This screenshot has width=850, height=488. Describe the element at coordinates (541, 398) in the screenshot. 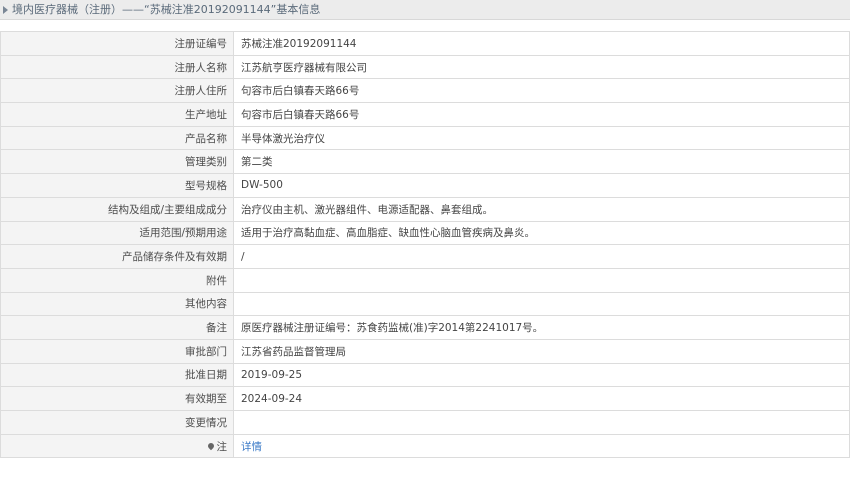

I see `row-value: 2024-09-24` at that location.